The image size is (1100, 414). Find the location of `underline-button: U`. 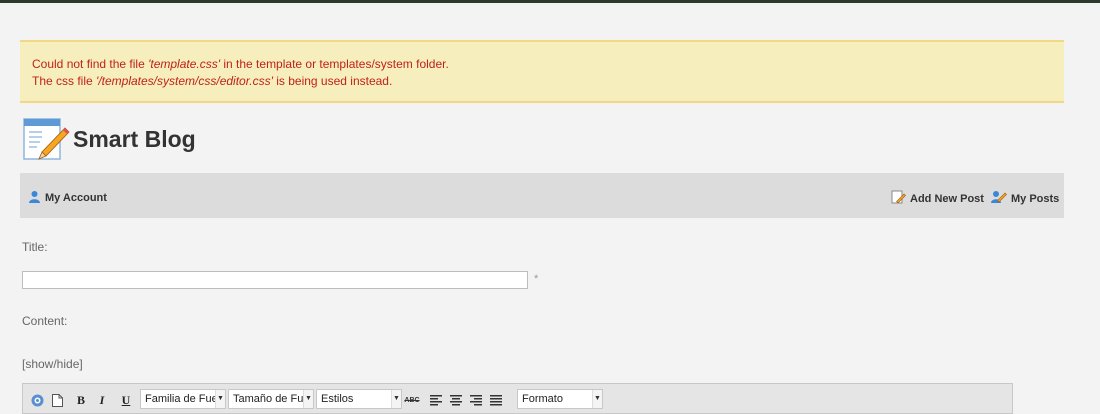

underline-button: U is located at coordinates (126, 400).